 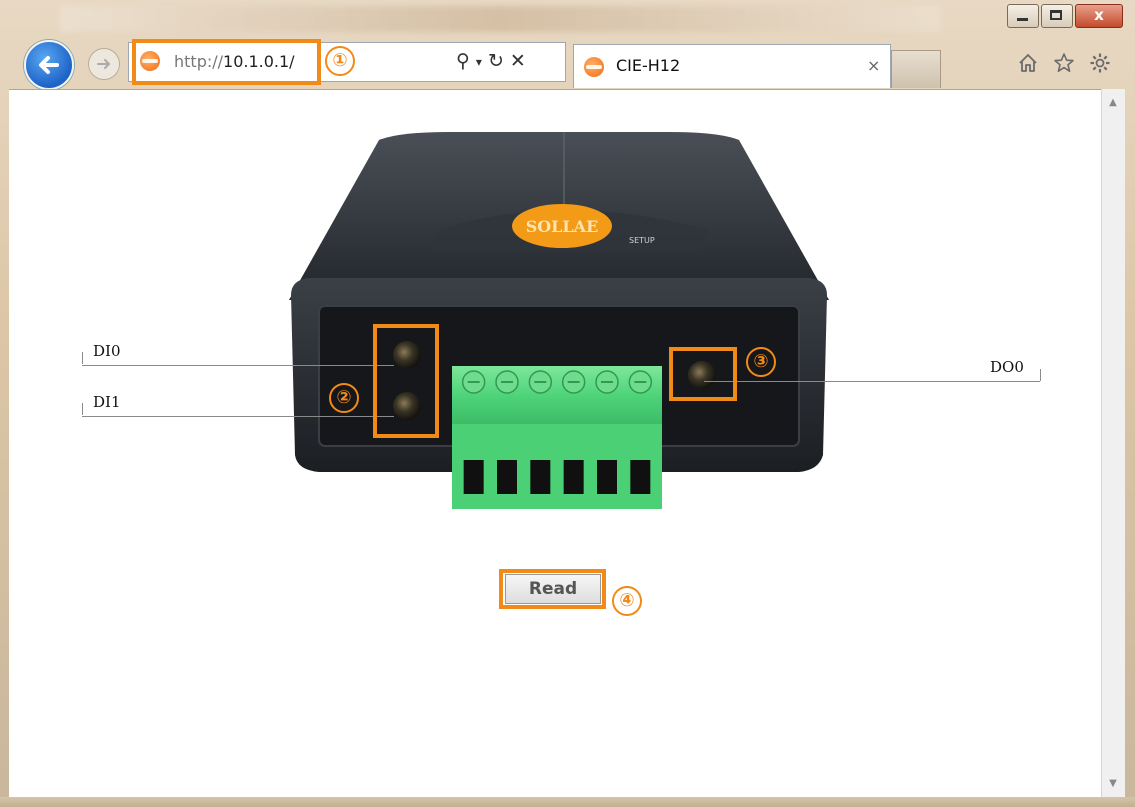 What do you see at coordinates (1022, 19) in the screenshot?
I see `minimize-icon` at bounding box center [1022, 19].